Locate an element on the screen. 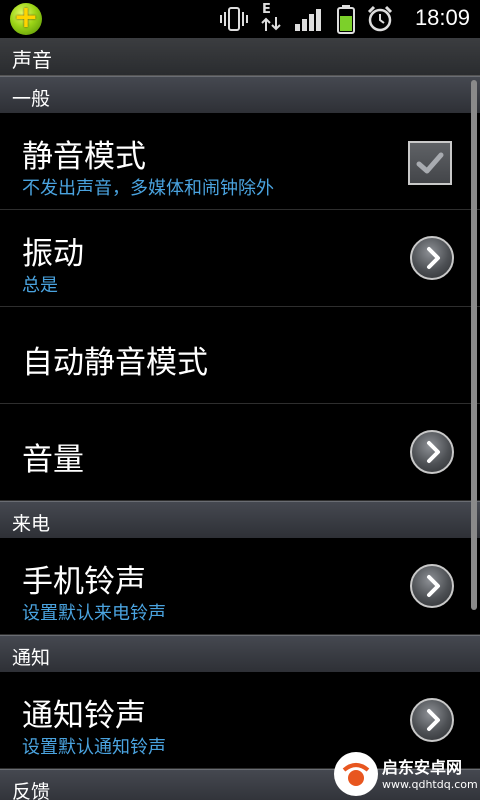  vibrate-icon is located at coordinates (234, 19).